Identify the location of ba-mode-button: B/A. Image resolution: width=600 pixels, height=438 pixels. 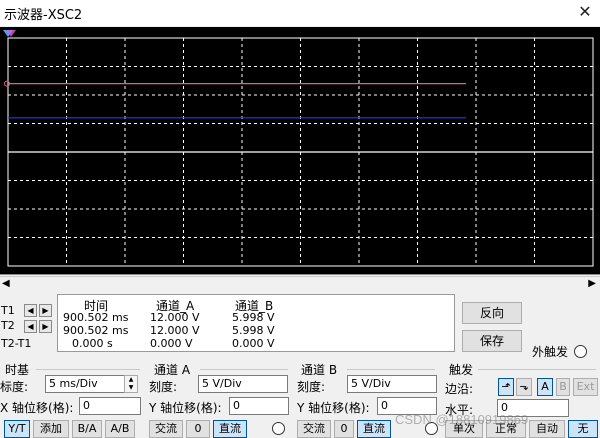
(87, 429).